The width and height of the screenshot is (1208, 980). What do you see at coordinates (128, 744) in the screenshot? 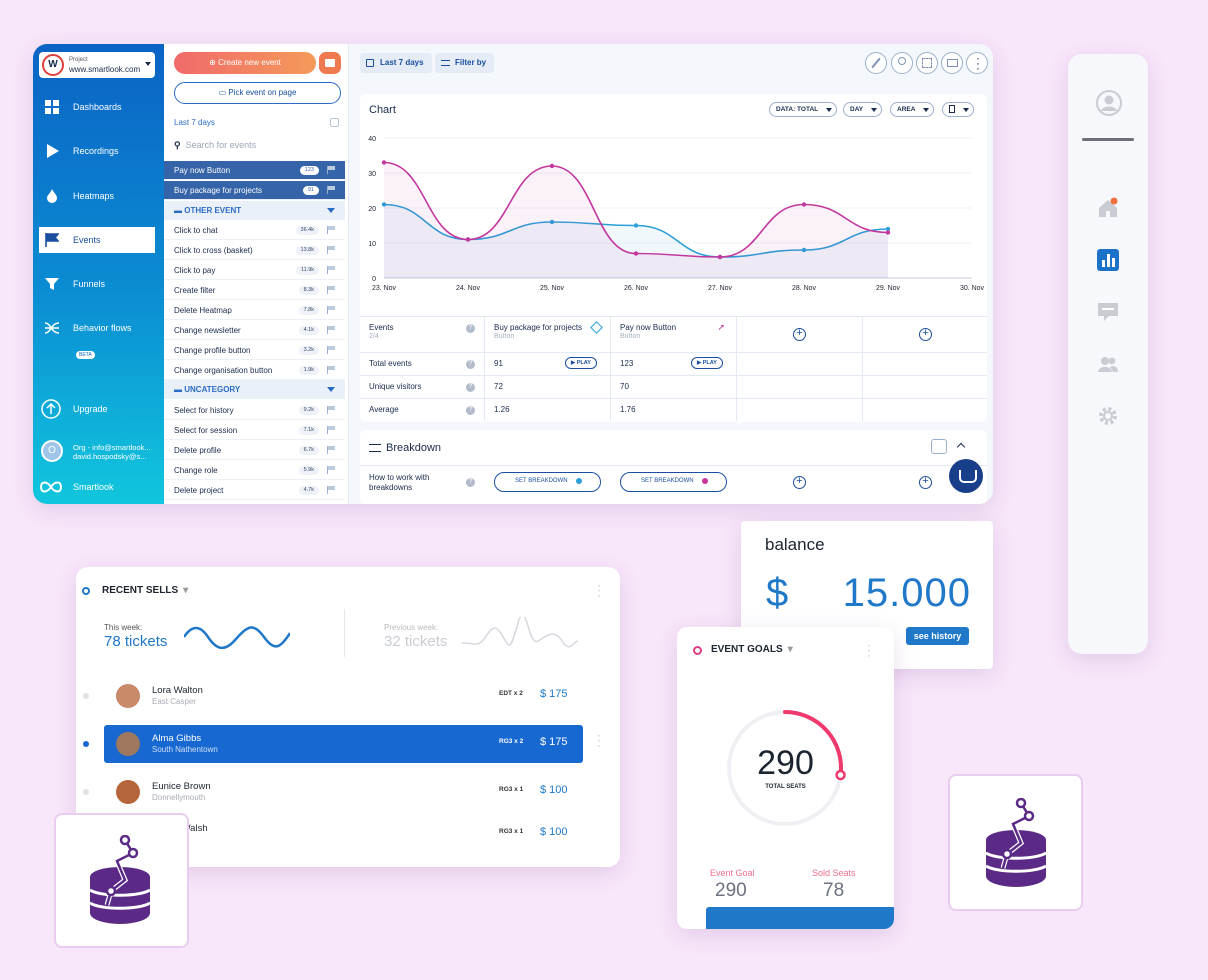
I see `avatar` at bounding box center [128, 744].